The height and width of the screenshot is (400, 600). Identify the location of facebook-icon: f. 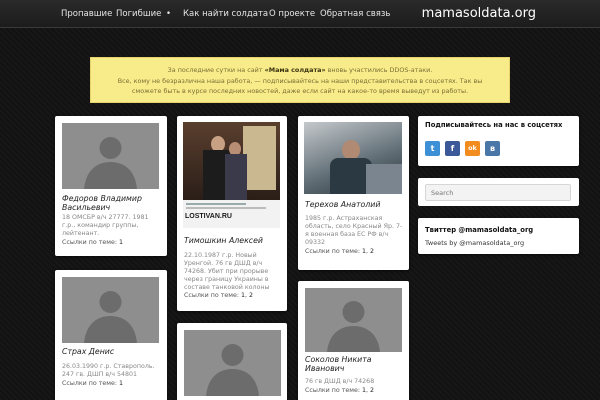
(452, 148).